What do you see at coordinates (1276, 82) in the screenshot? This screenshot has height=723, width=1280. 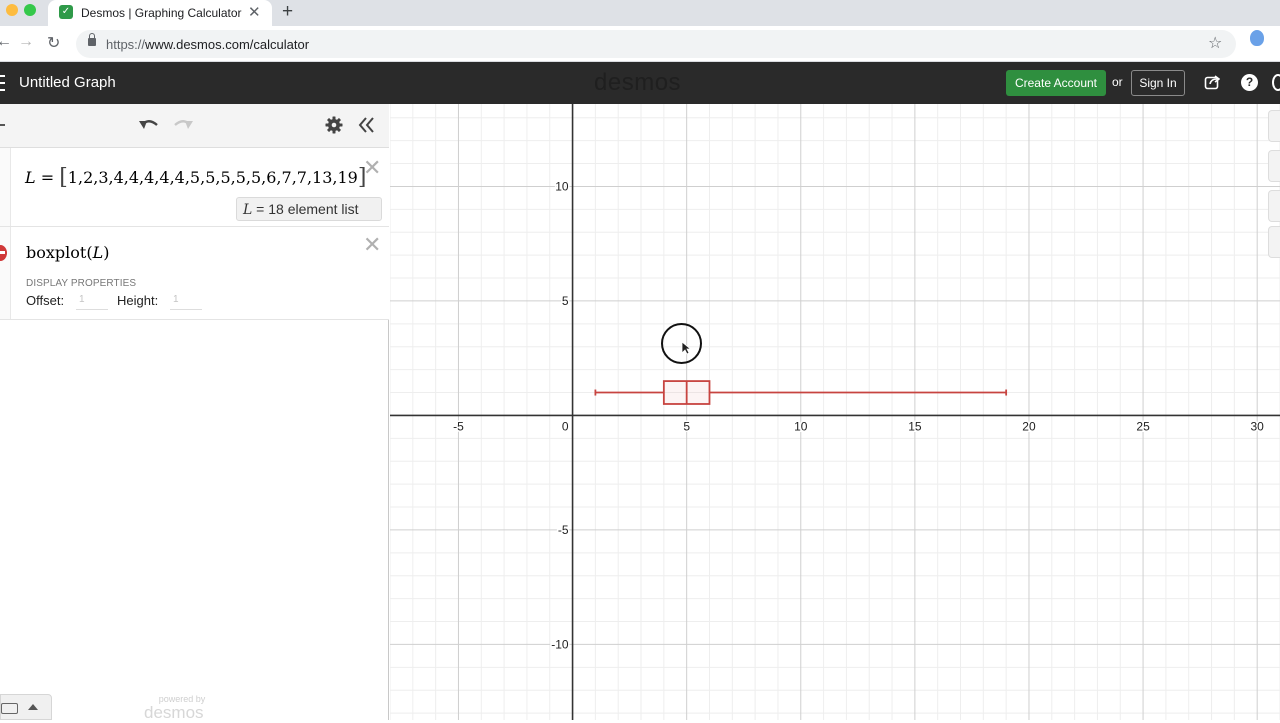 I see `language-globe-icon` at bounding box center [1276, 82].